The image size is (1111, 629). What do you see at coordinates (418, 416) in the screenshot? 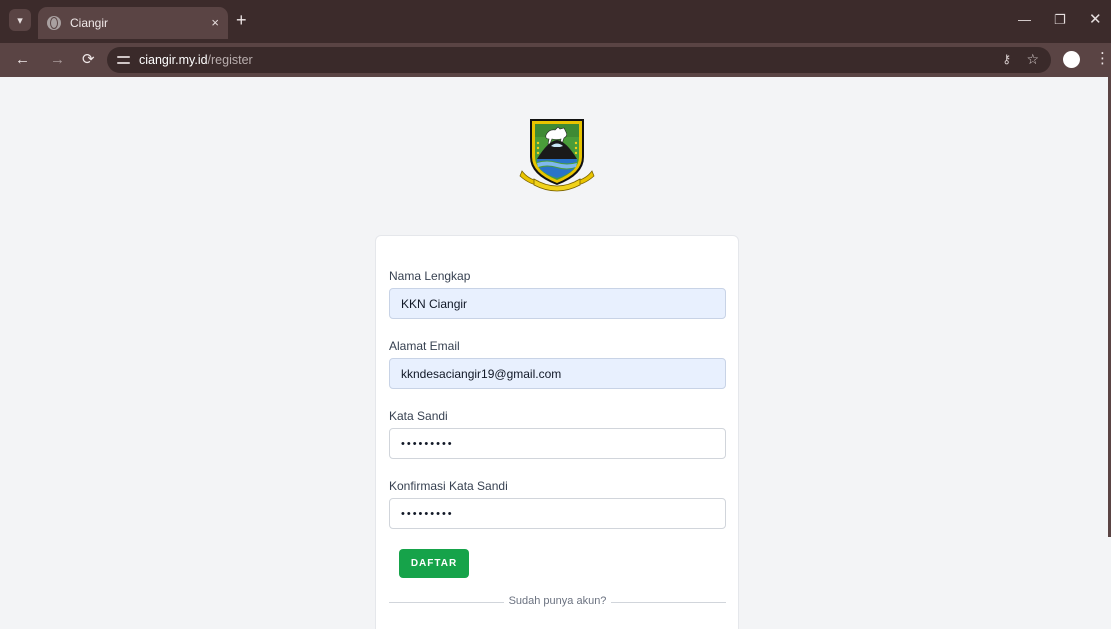
I see `password-label: Kata Sandi` at bounding box center [418, 416].